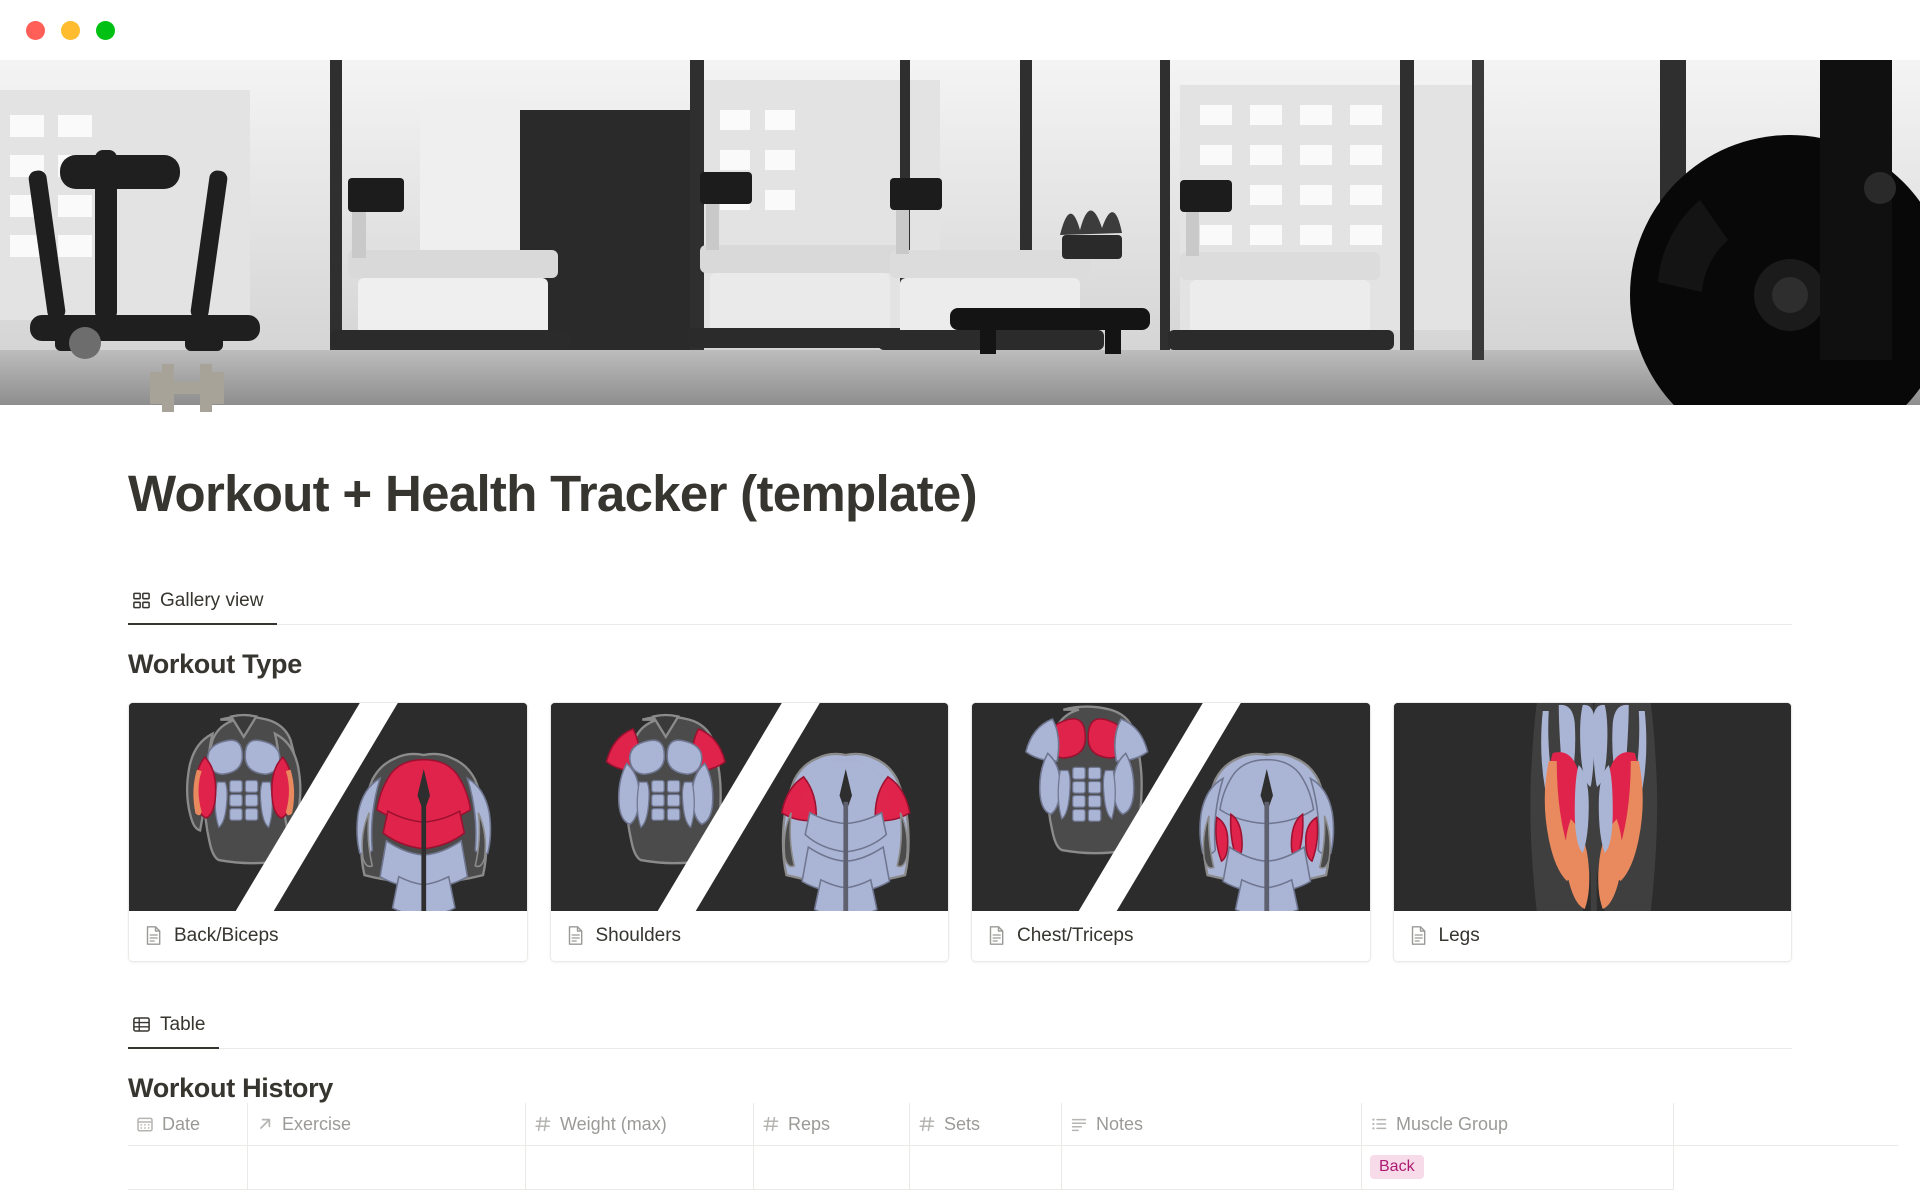 The height and width of the screenshot is (1200, 1920). I want to click on muscle-diagram-back-biceps, so click(328, 806).